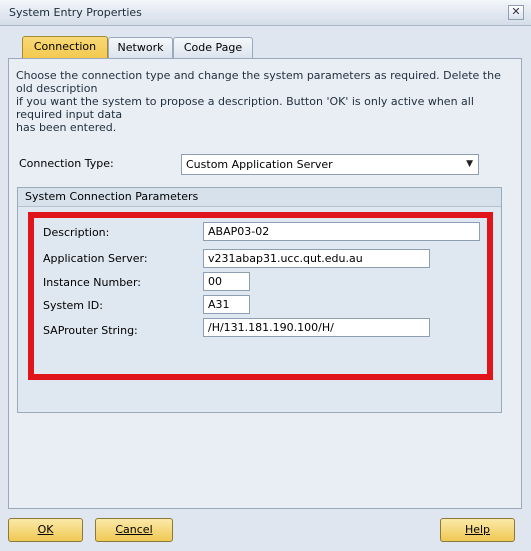  Describe the element at coordinates (259, 164) in the screenshot. I see `connection-type-value: Custom Application Server` at that location.